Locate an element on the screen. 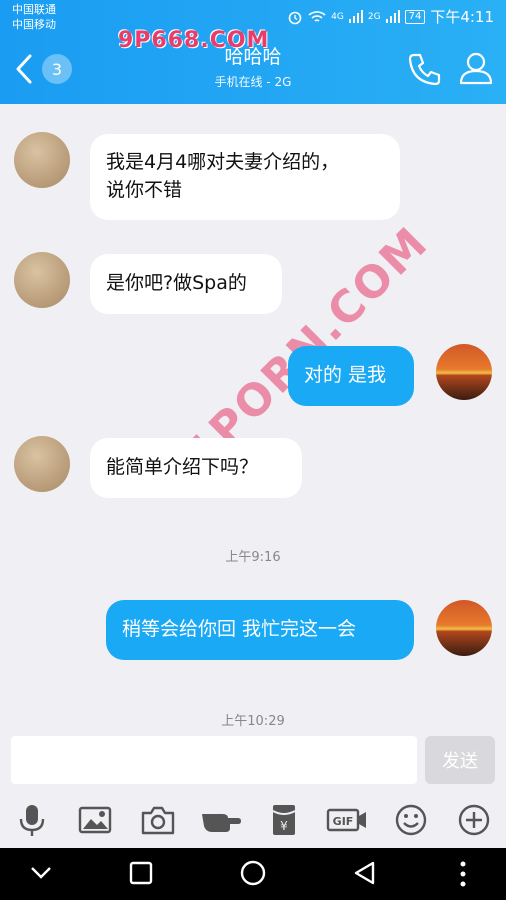 This screenshot has height=900, width=506. carrier-2: 中国移动 is located at coordinates (34, 24).